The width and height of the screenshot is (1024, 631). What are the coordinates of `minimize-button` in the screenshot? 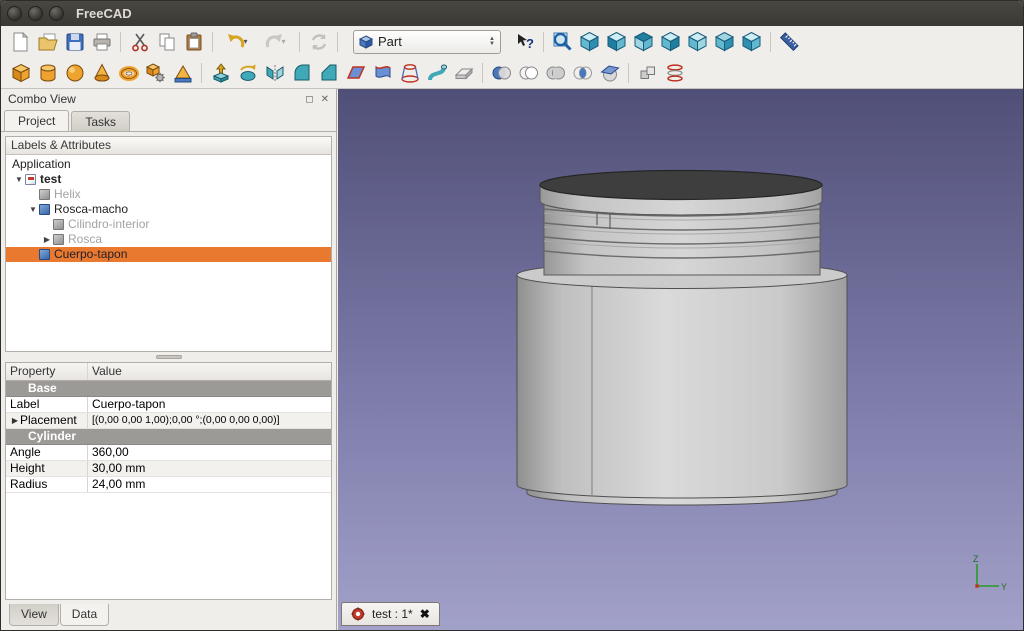 It's located at (35, 13).